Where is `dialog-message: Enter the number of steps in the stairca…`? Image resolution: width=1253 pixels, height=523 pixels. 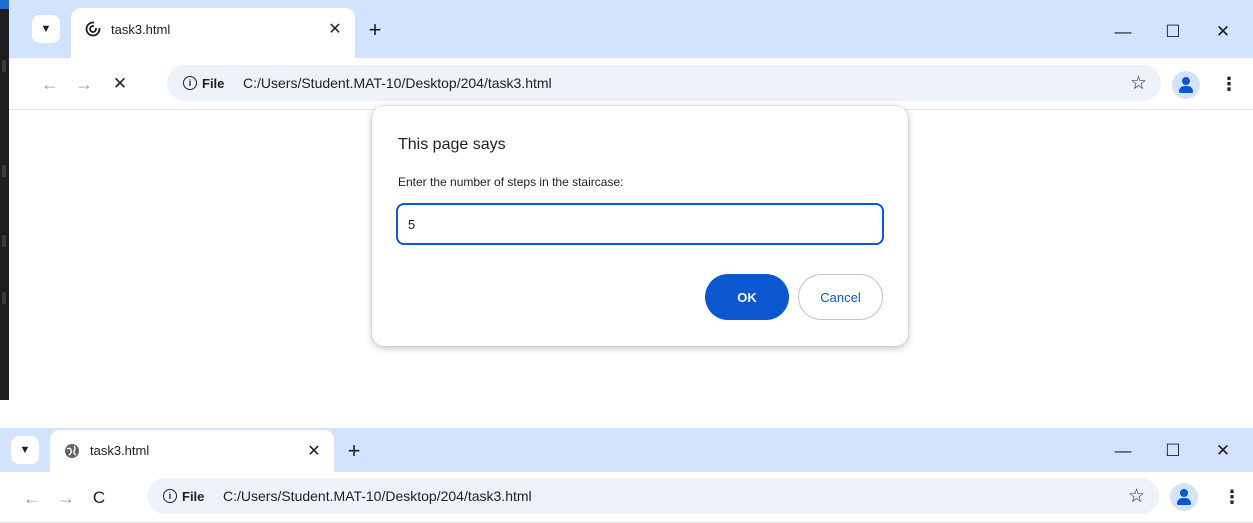 dialog-message: Enter the number of steps in the stairca… is located at coordinates (511, 182).